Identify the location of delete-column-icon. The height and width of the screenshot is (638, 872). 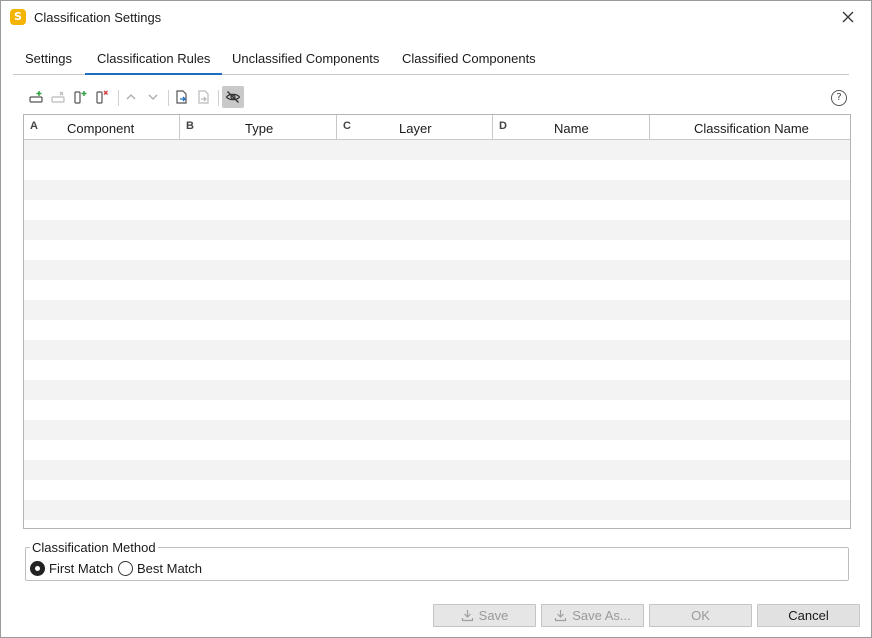
(102, 97).